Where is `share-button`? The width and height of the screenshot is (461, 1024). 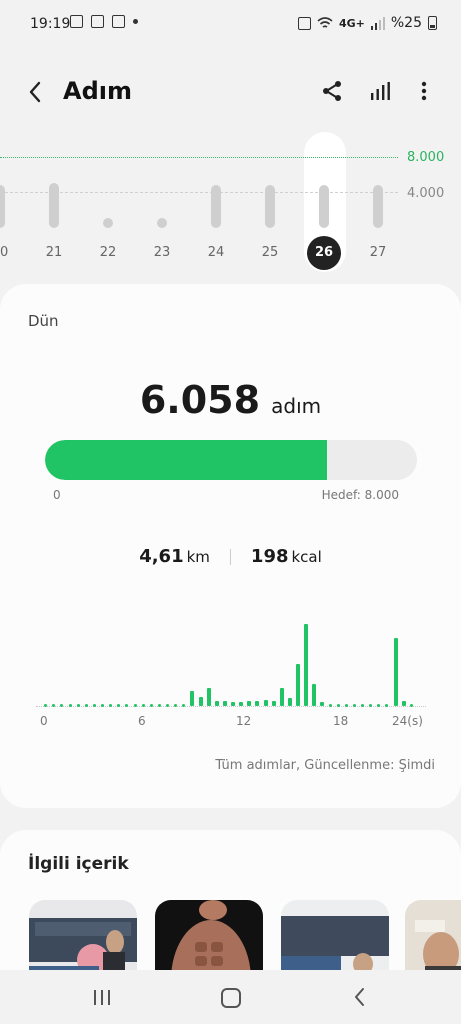
share-button is located at coordinates (332, 91).